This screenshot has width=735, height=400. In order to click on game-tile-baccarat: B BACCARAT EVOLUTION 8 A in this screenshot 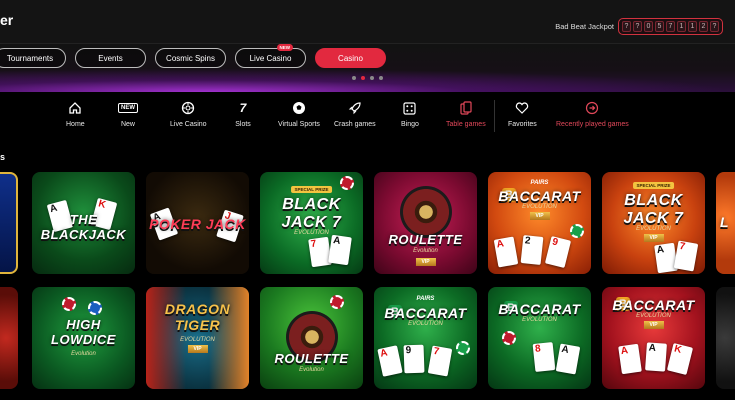, I will do `click(539, 338)`.